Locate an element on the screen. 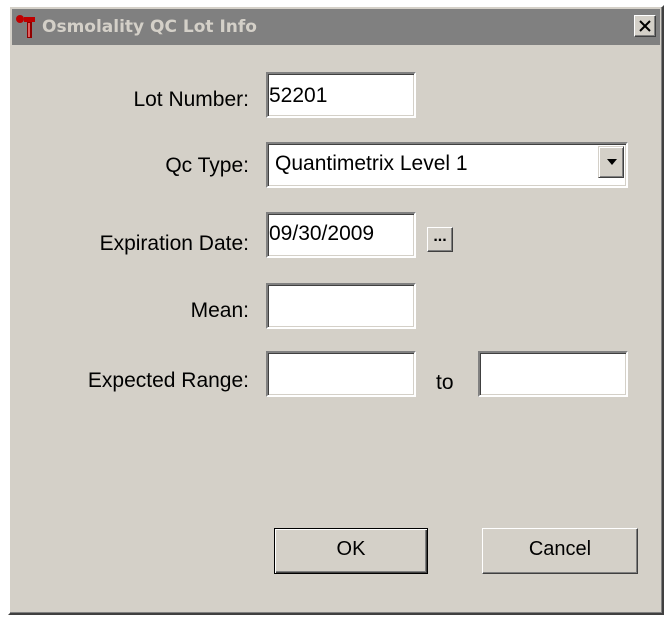  expected-range-label: Expected Range: is located at coordinates (168, 380).